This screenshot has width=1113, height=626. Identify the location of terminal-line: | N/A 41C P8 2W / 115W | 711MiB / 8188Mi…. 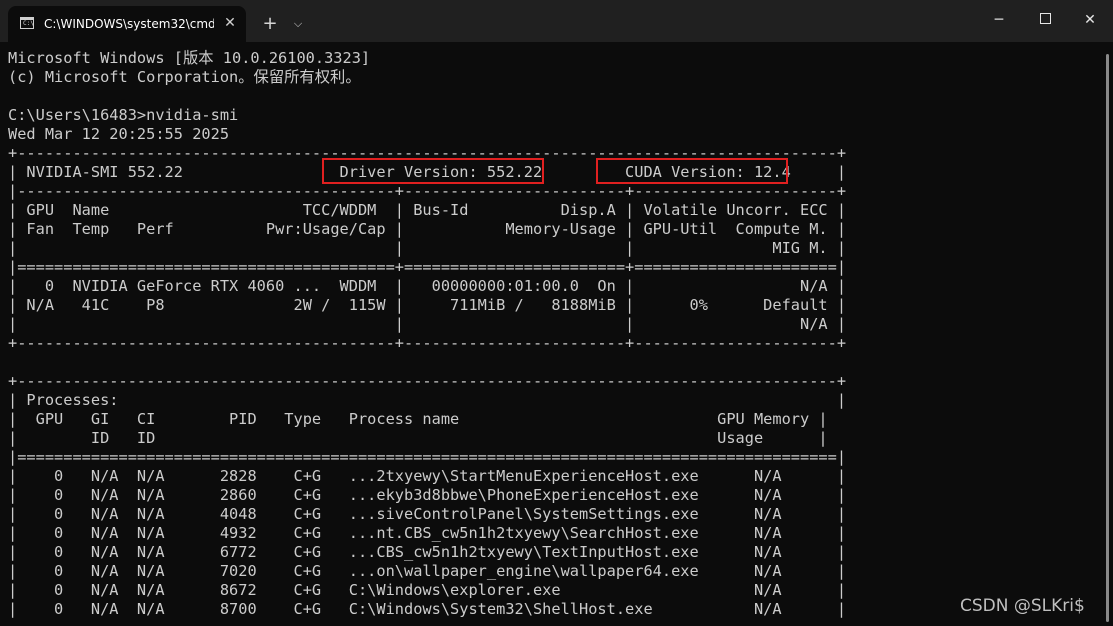
(427, 305).